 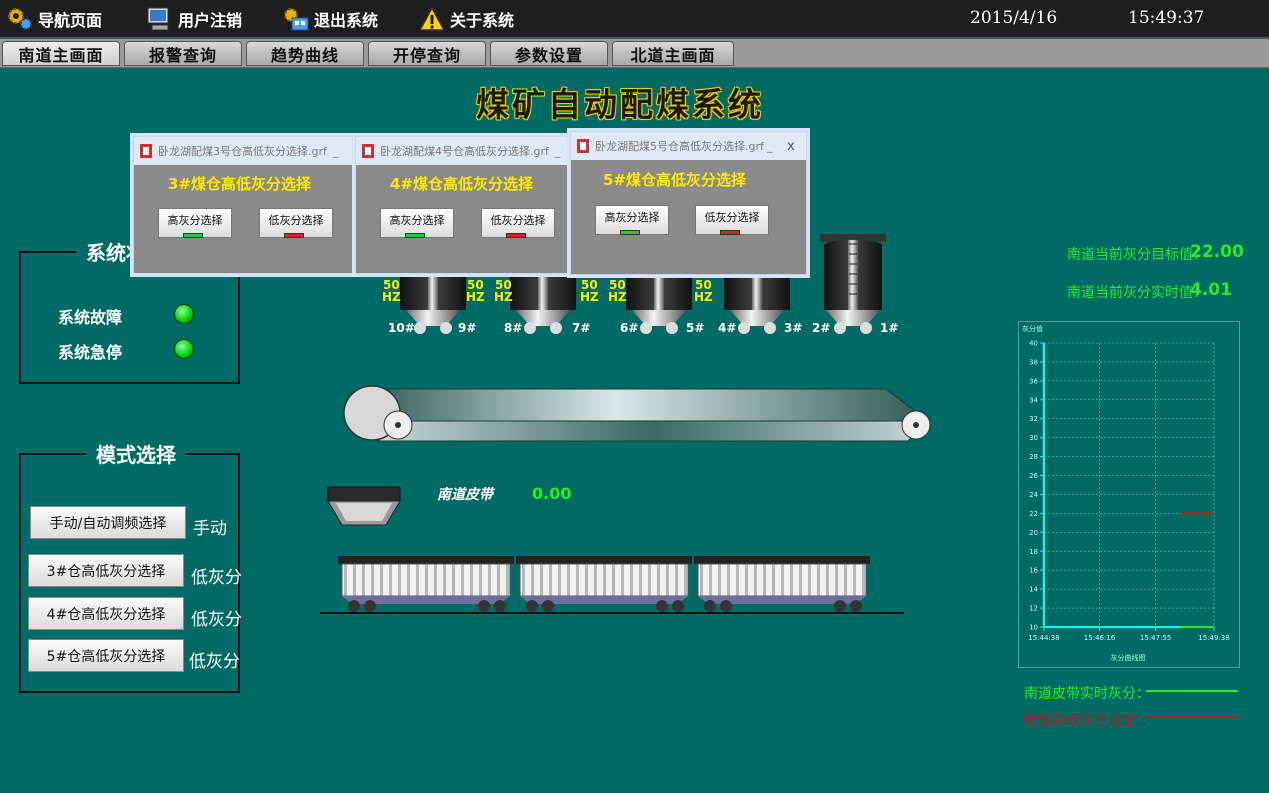 I want to click on freq-unit-6: HZ, so click(x=617, y=297).